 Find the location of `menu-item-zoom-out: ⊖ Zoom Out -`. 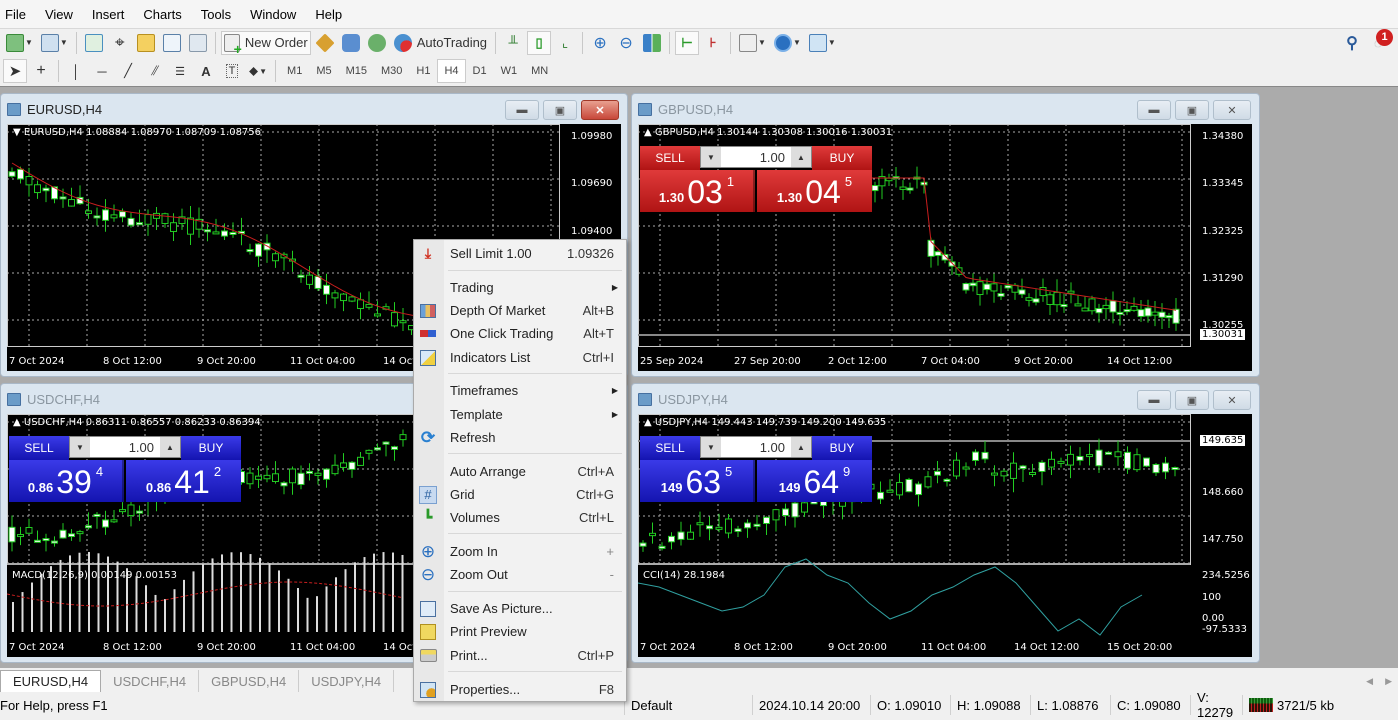

menu-item-zoom-out: ⊖ Zoom Out - is located at coordinates (520, 574).